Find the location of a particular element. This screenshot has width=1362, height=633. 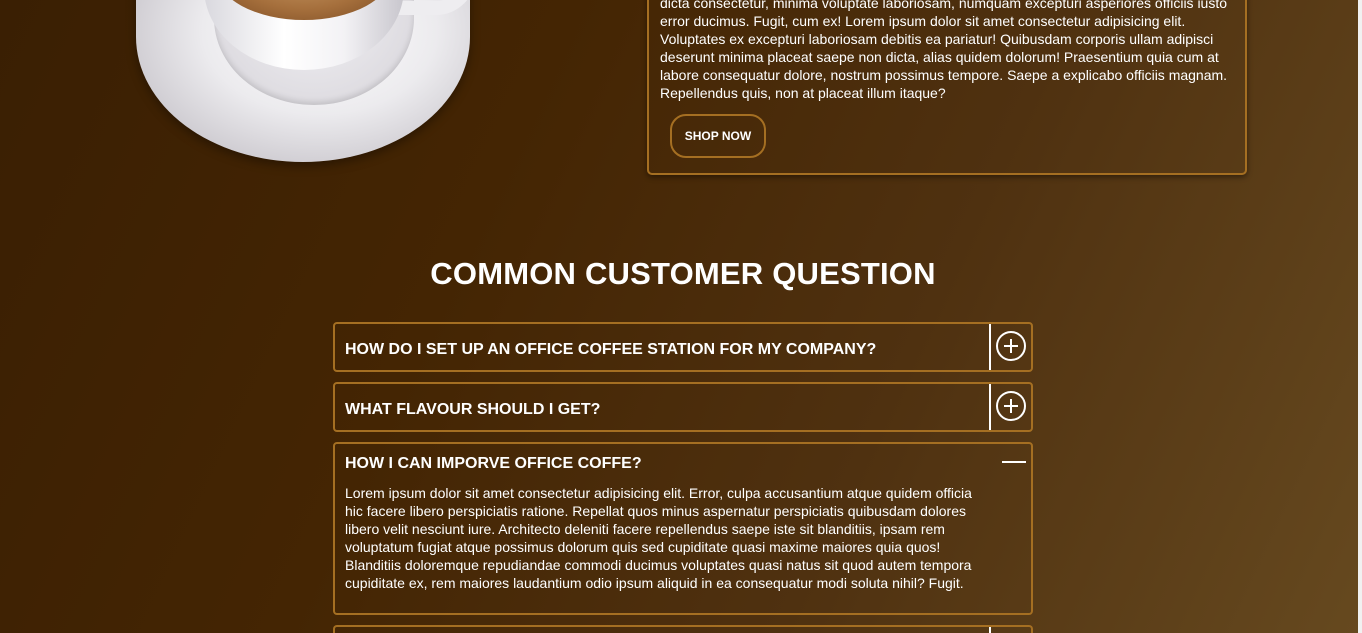

faq-item: WHAT FLAVOUR SHOULD I GET? is located at coordinates (683, 407).